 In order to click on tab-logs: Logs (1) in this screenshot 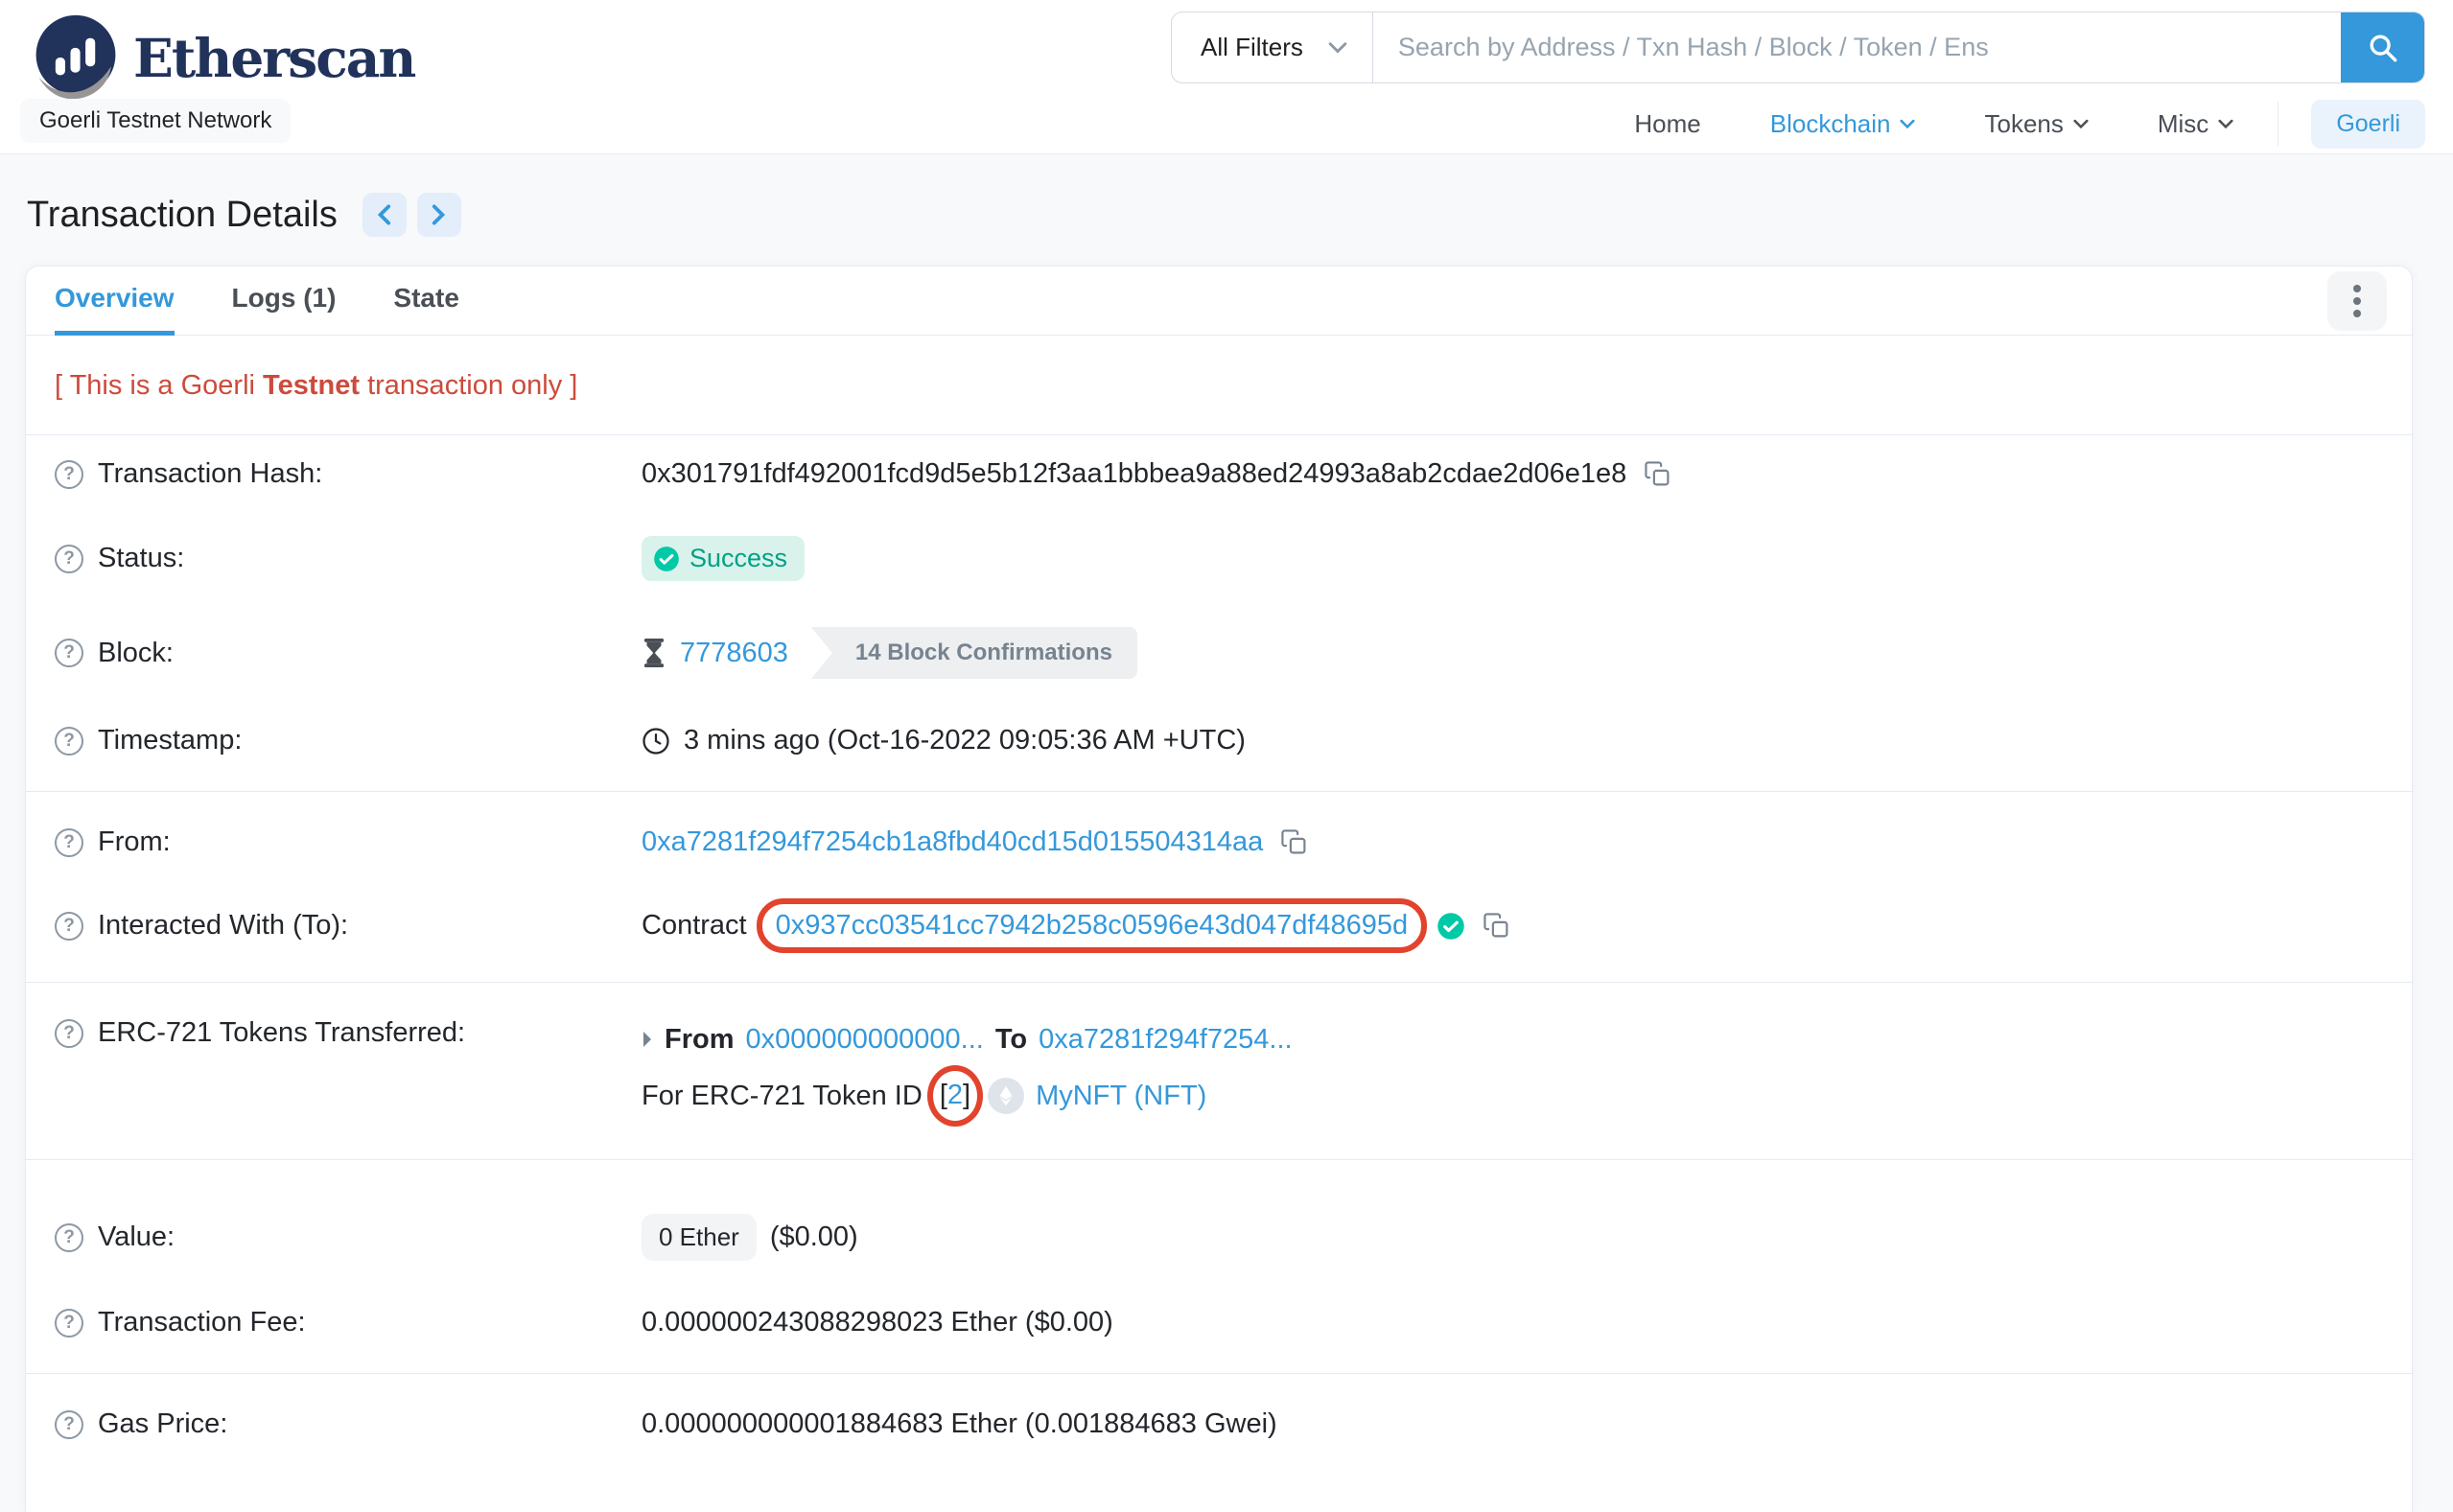, I will do `click(284, 301)`.